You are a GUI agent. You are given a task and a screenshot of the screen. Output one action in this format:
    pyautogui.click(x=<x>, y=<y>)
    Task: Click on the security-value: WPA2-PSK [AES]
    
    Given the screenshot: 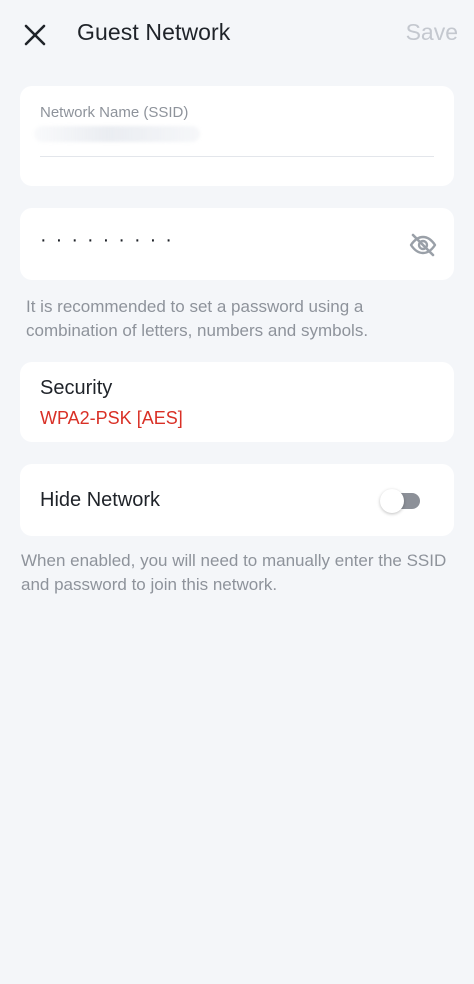 What is the action you would take?
    pyautogui.click(x=111, y=418)
    